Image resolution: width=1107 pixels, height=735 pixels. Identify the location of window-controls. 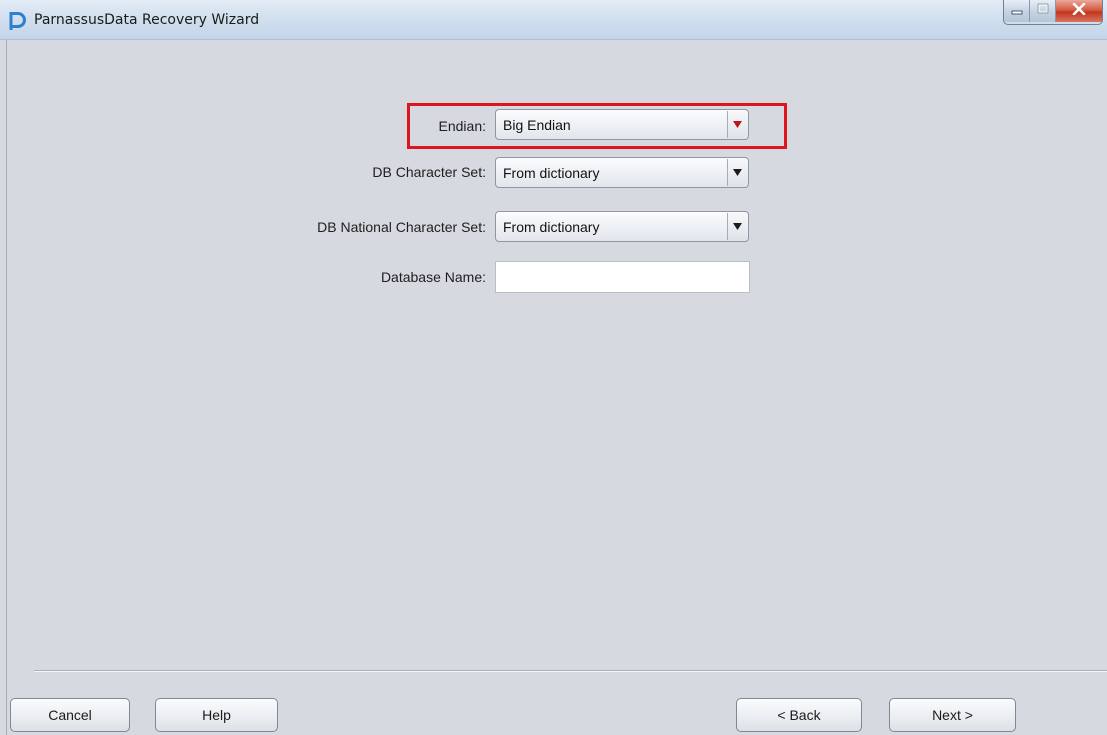
(1053, 12).